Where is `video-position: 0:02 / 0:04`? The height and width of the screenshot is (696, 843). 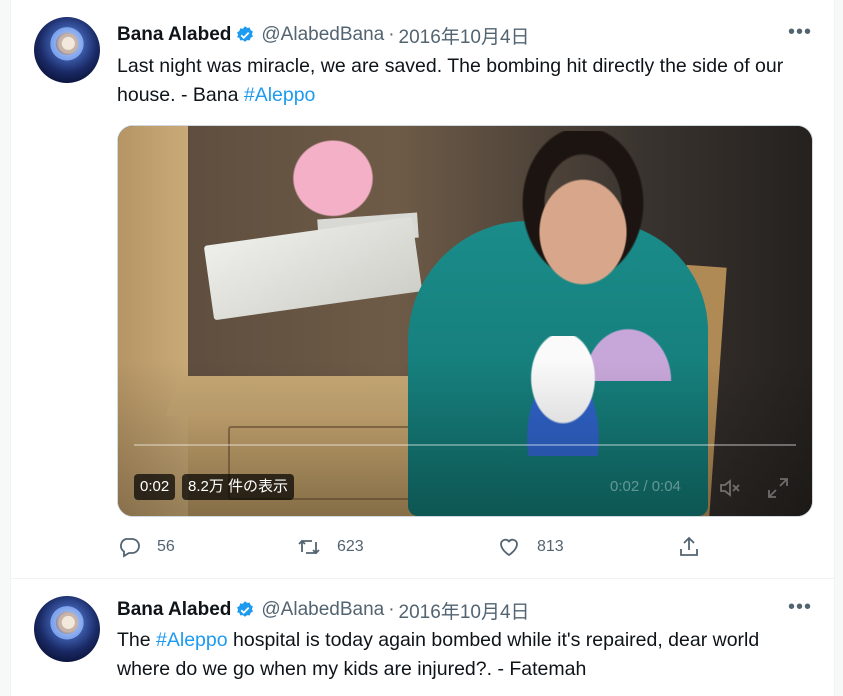
video-position: 0:02 / 0:04 is located at coordinates (645, 486).